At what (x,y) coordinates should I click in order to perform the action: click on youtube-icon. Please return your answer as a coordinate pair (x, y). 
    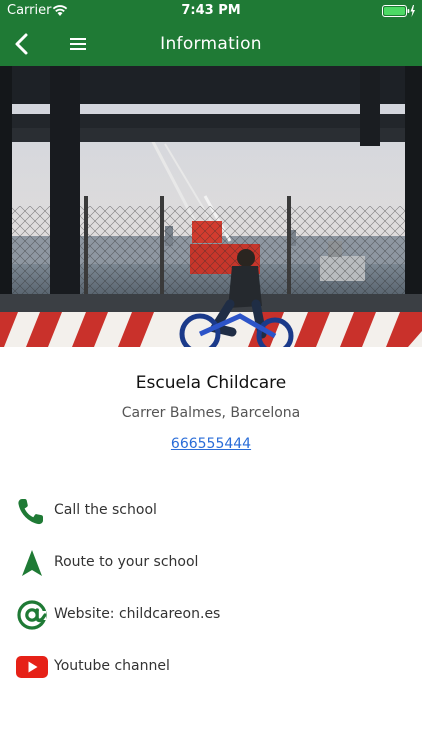
    Looking at the image, I should click on (32, 667).